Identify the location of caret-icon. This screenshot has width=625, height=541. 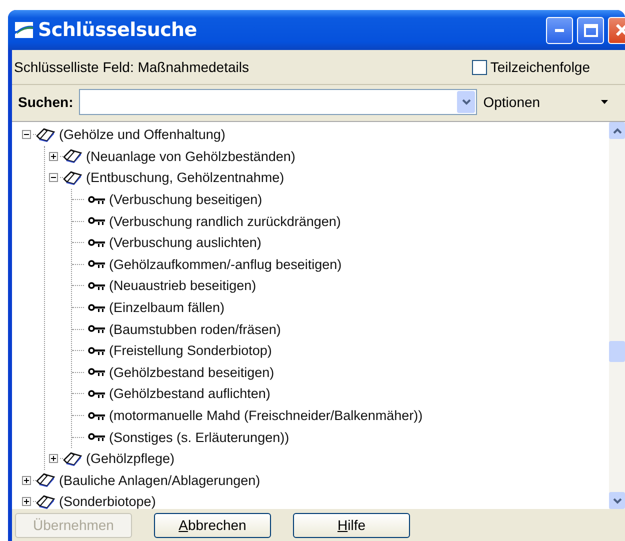
(604, 102).